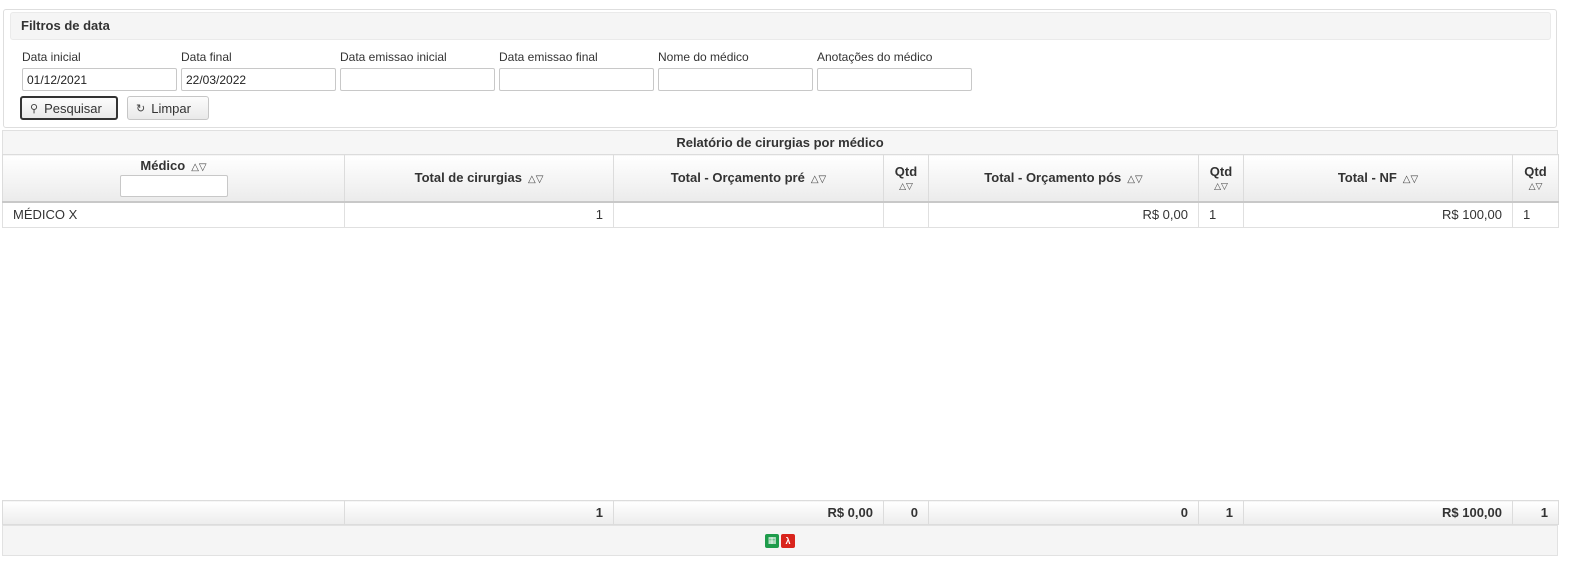 Image resolution: width=1578 pixels, height=568 pixels. What do you see at coordinates (780, 26) in the screenshot?
I see `panel-title: Filtros de data` at bounding box center [780, 26].